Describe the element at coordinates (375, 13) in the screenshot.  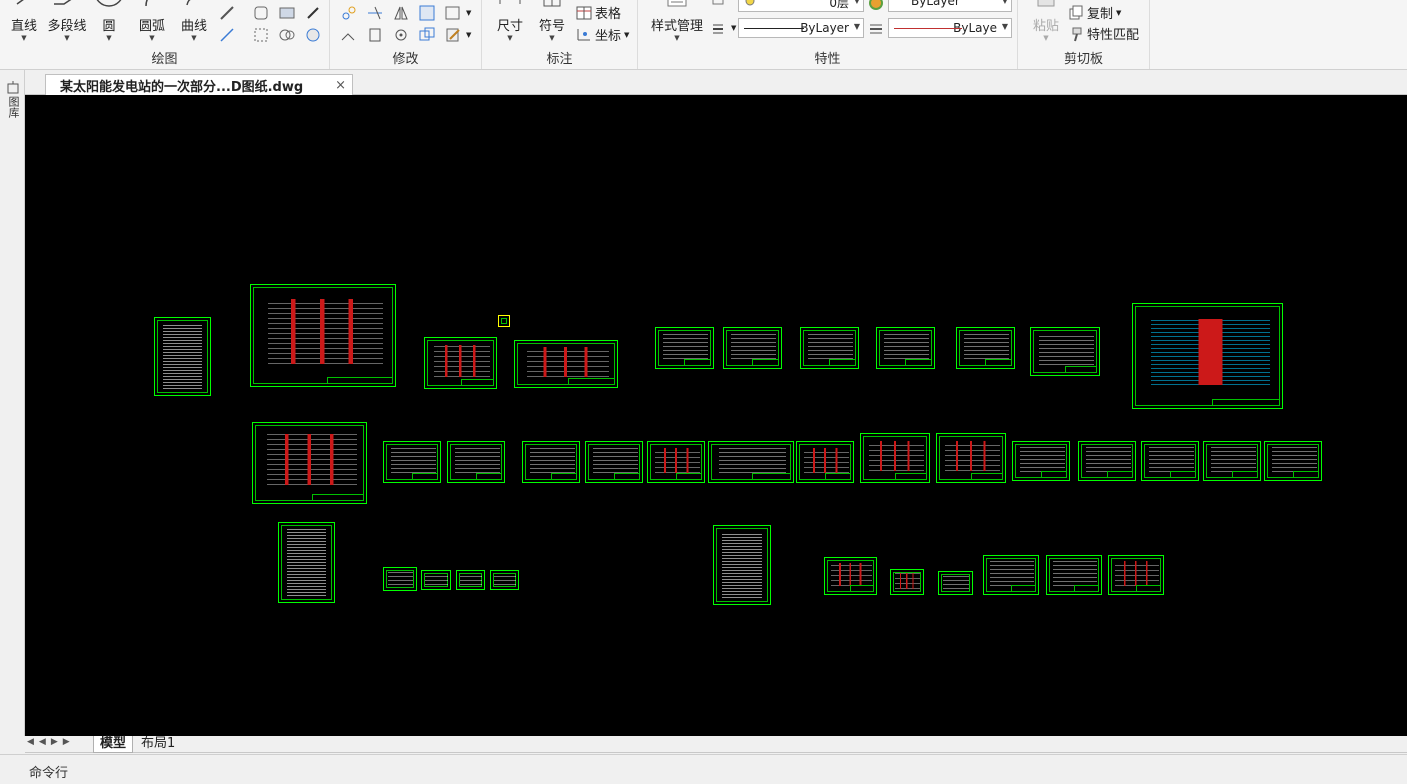
I see `trim-icon` at that location.